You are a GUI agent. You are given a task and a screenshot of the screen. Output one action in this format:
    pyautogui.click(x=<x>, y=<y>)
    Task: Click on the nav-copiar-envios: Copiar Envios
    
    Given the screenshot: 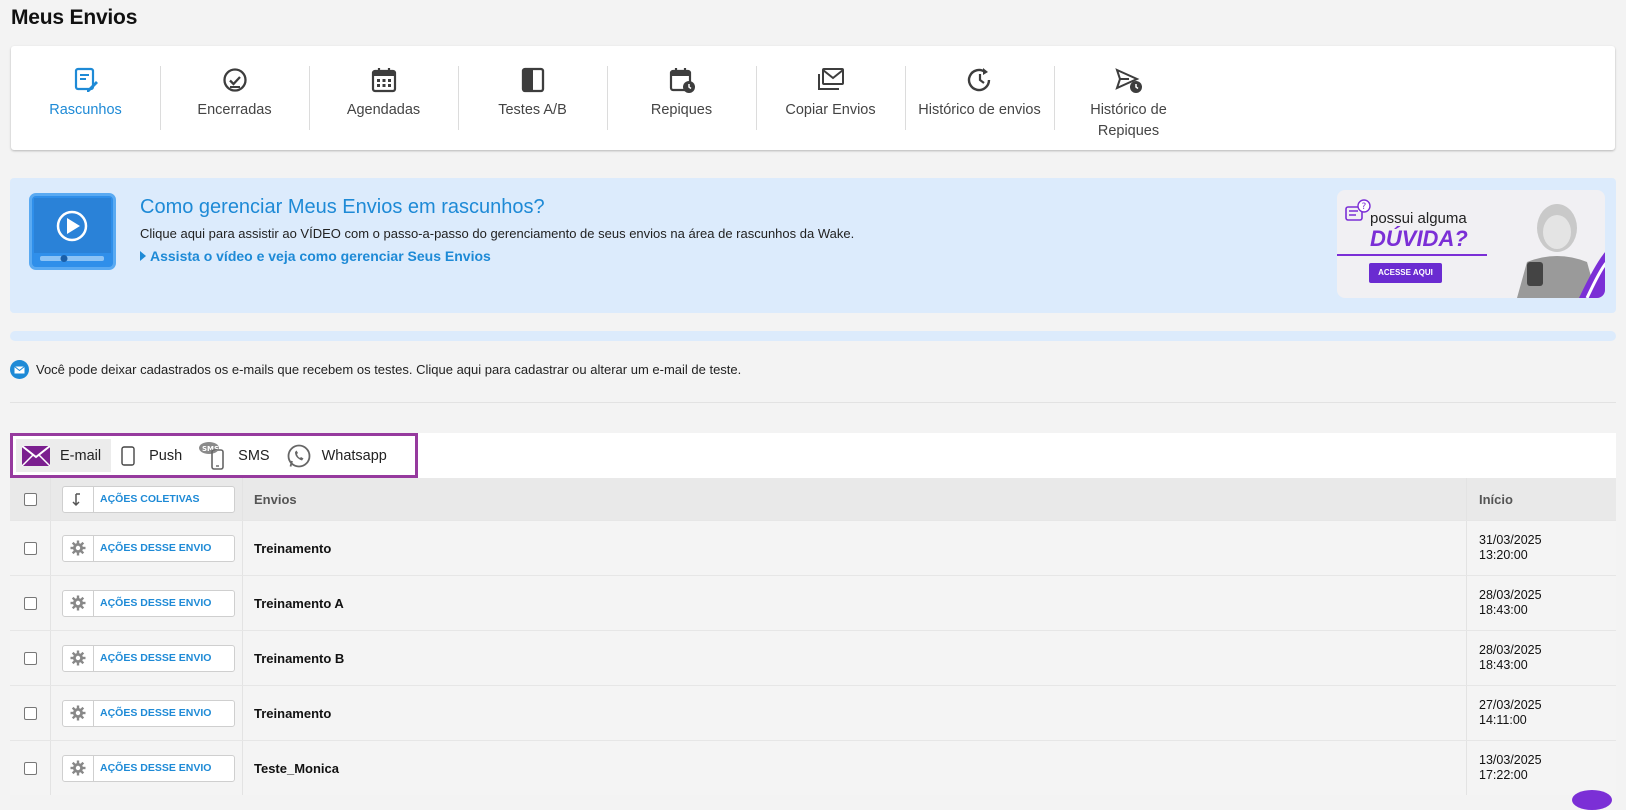 What is the action you would take?
    pyautogui.click(x=830, y=108)
    